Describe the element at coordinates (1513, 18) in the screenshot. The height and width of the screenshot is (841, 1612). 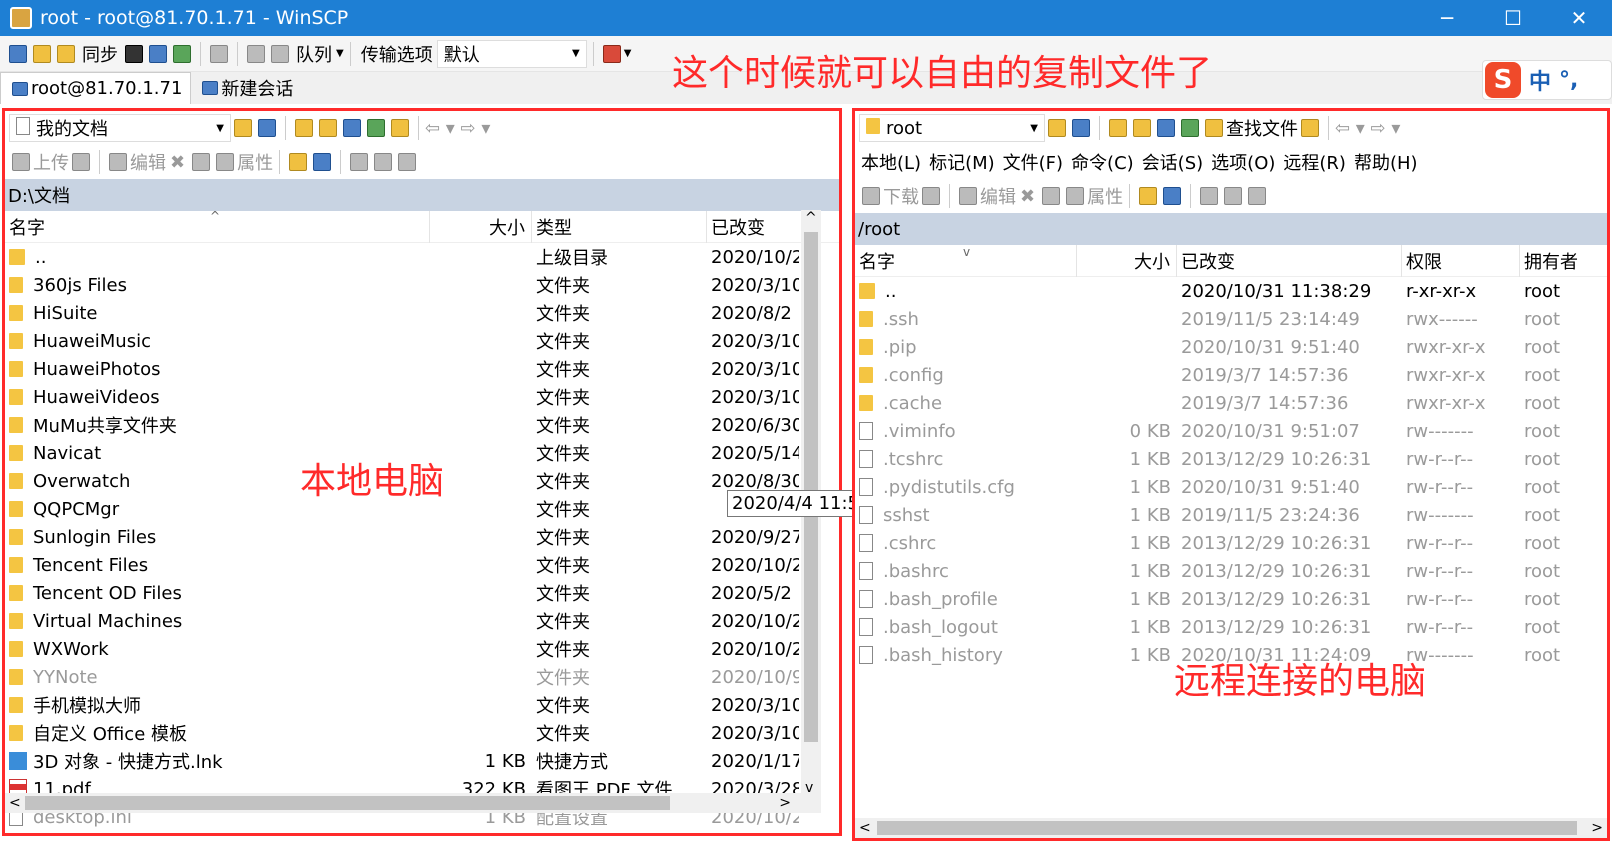
I see `maximize-button: ☐` at that location.